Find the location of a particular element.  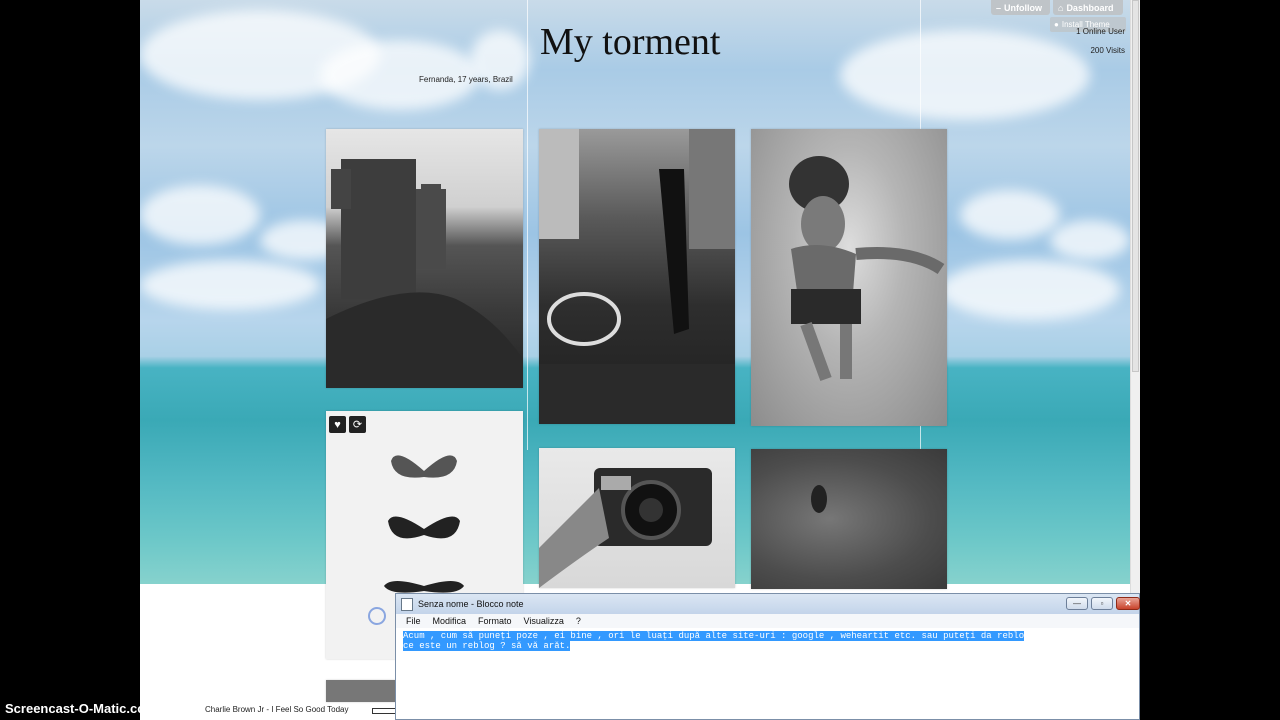

selected-text-line: ce este un reblog ? să vă arăt. is located at coordinates (487, 646).